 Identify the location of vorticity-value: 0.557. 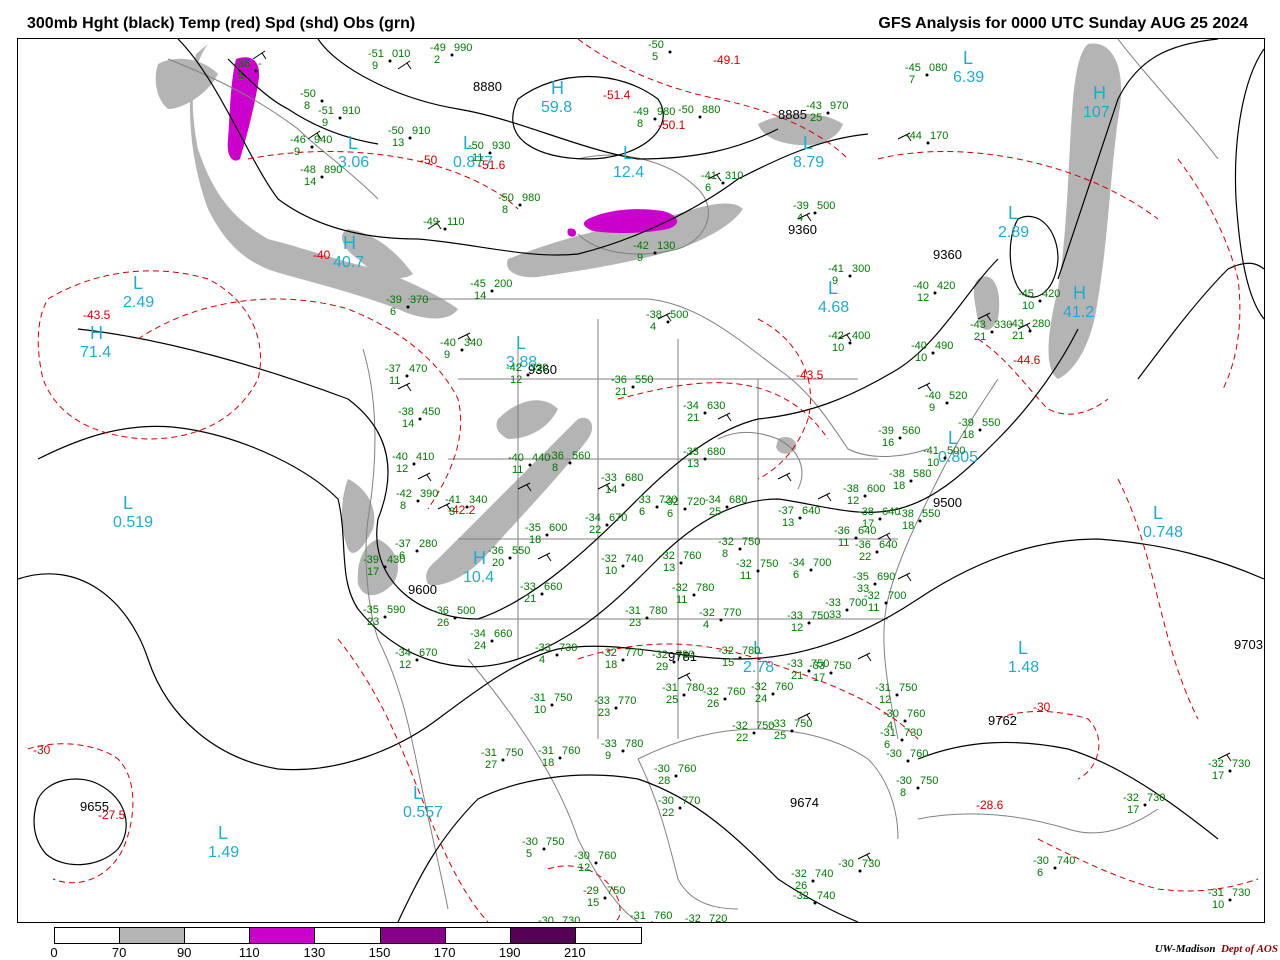
(423, 812).